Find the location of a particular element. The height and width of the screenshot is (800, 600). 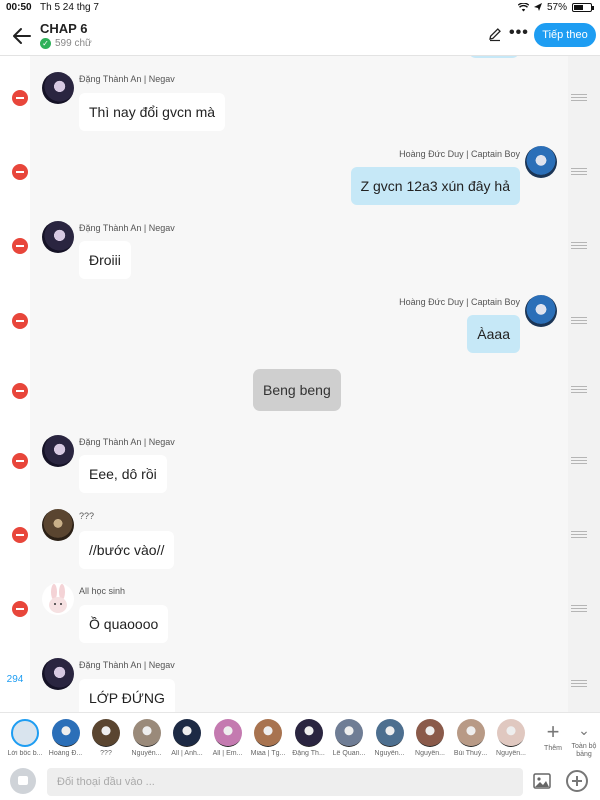

character-chip: ??? is located at coordinates (106, 738).